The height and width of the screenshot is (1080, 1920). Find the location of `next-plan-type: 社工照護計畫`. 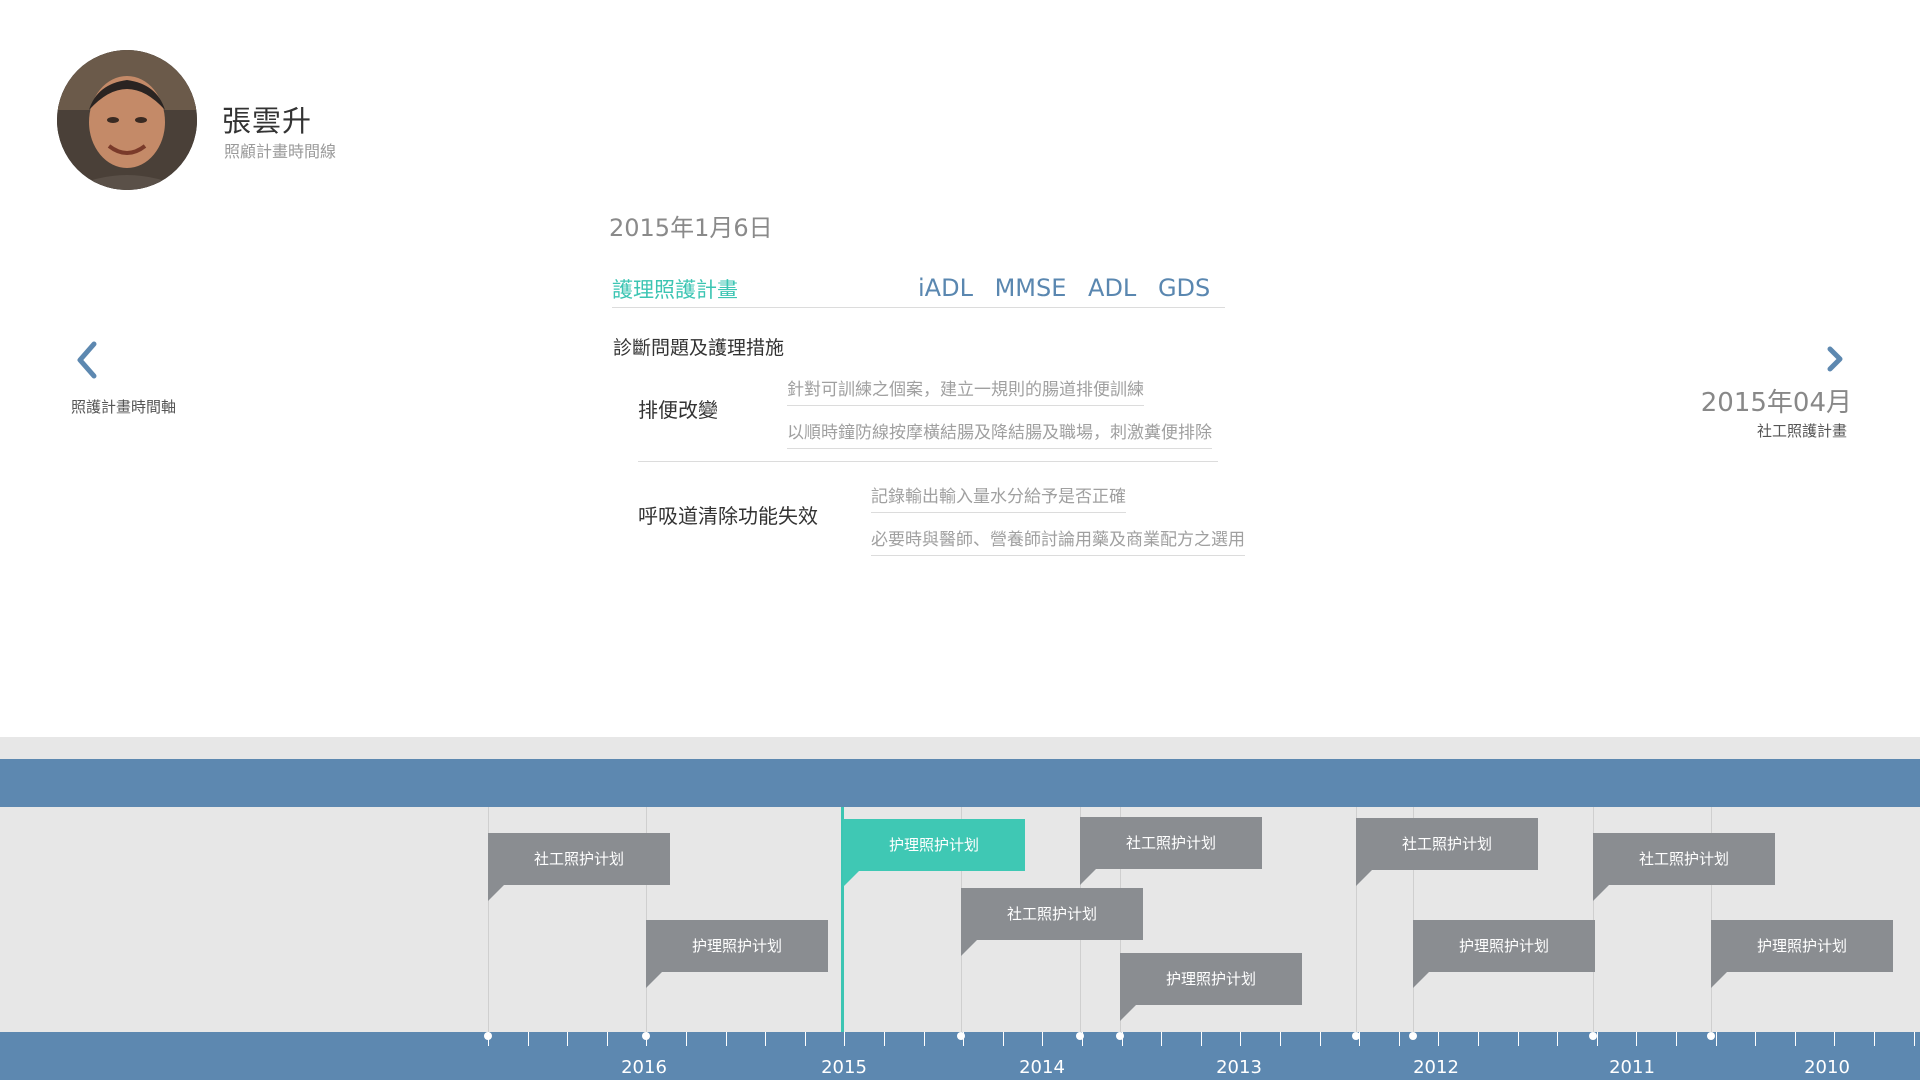

next-plan-type: 社工照護計畫 is located at coordinates (1768, 430).